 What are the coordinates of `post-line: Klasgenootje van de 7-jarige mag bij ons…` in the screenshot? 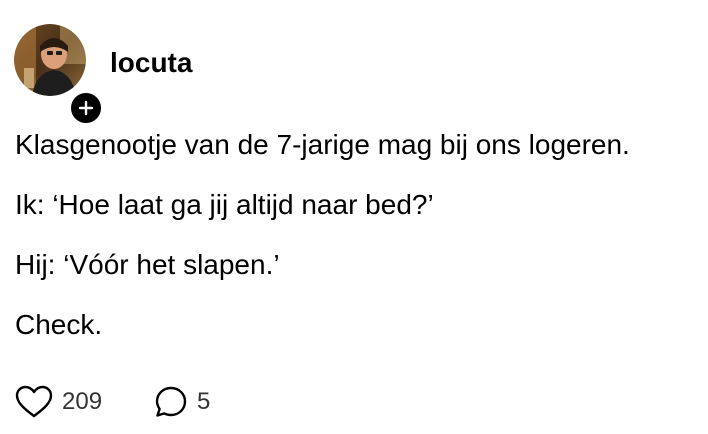 It's located at (322, 144).